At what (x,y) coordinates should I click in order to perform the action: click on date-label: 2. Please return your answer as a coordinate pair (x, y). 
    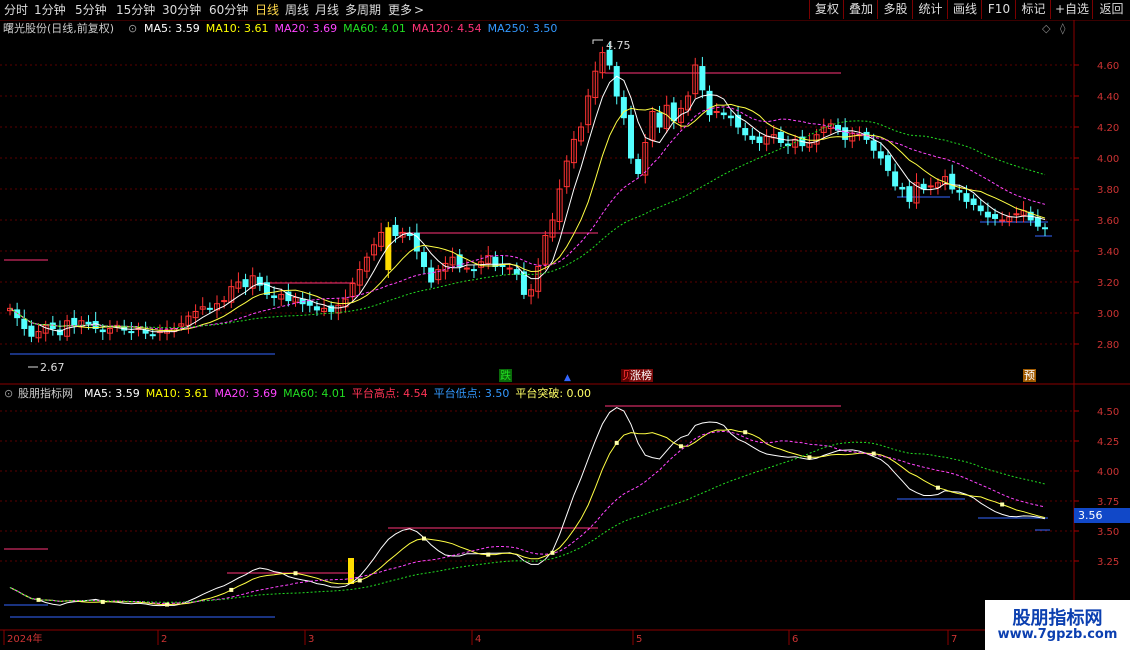
    Looking at the image, I should click on (164, 639).